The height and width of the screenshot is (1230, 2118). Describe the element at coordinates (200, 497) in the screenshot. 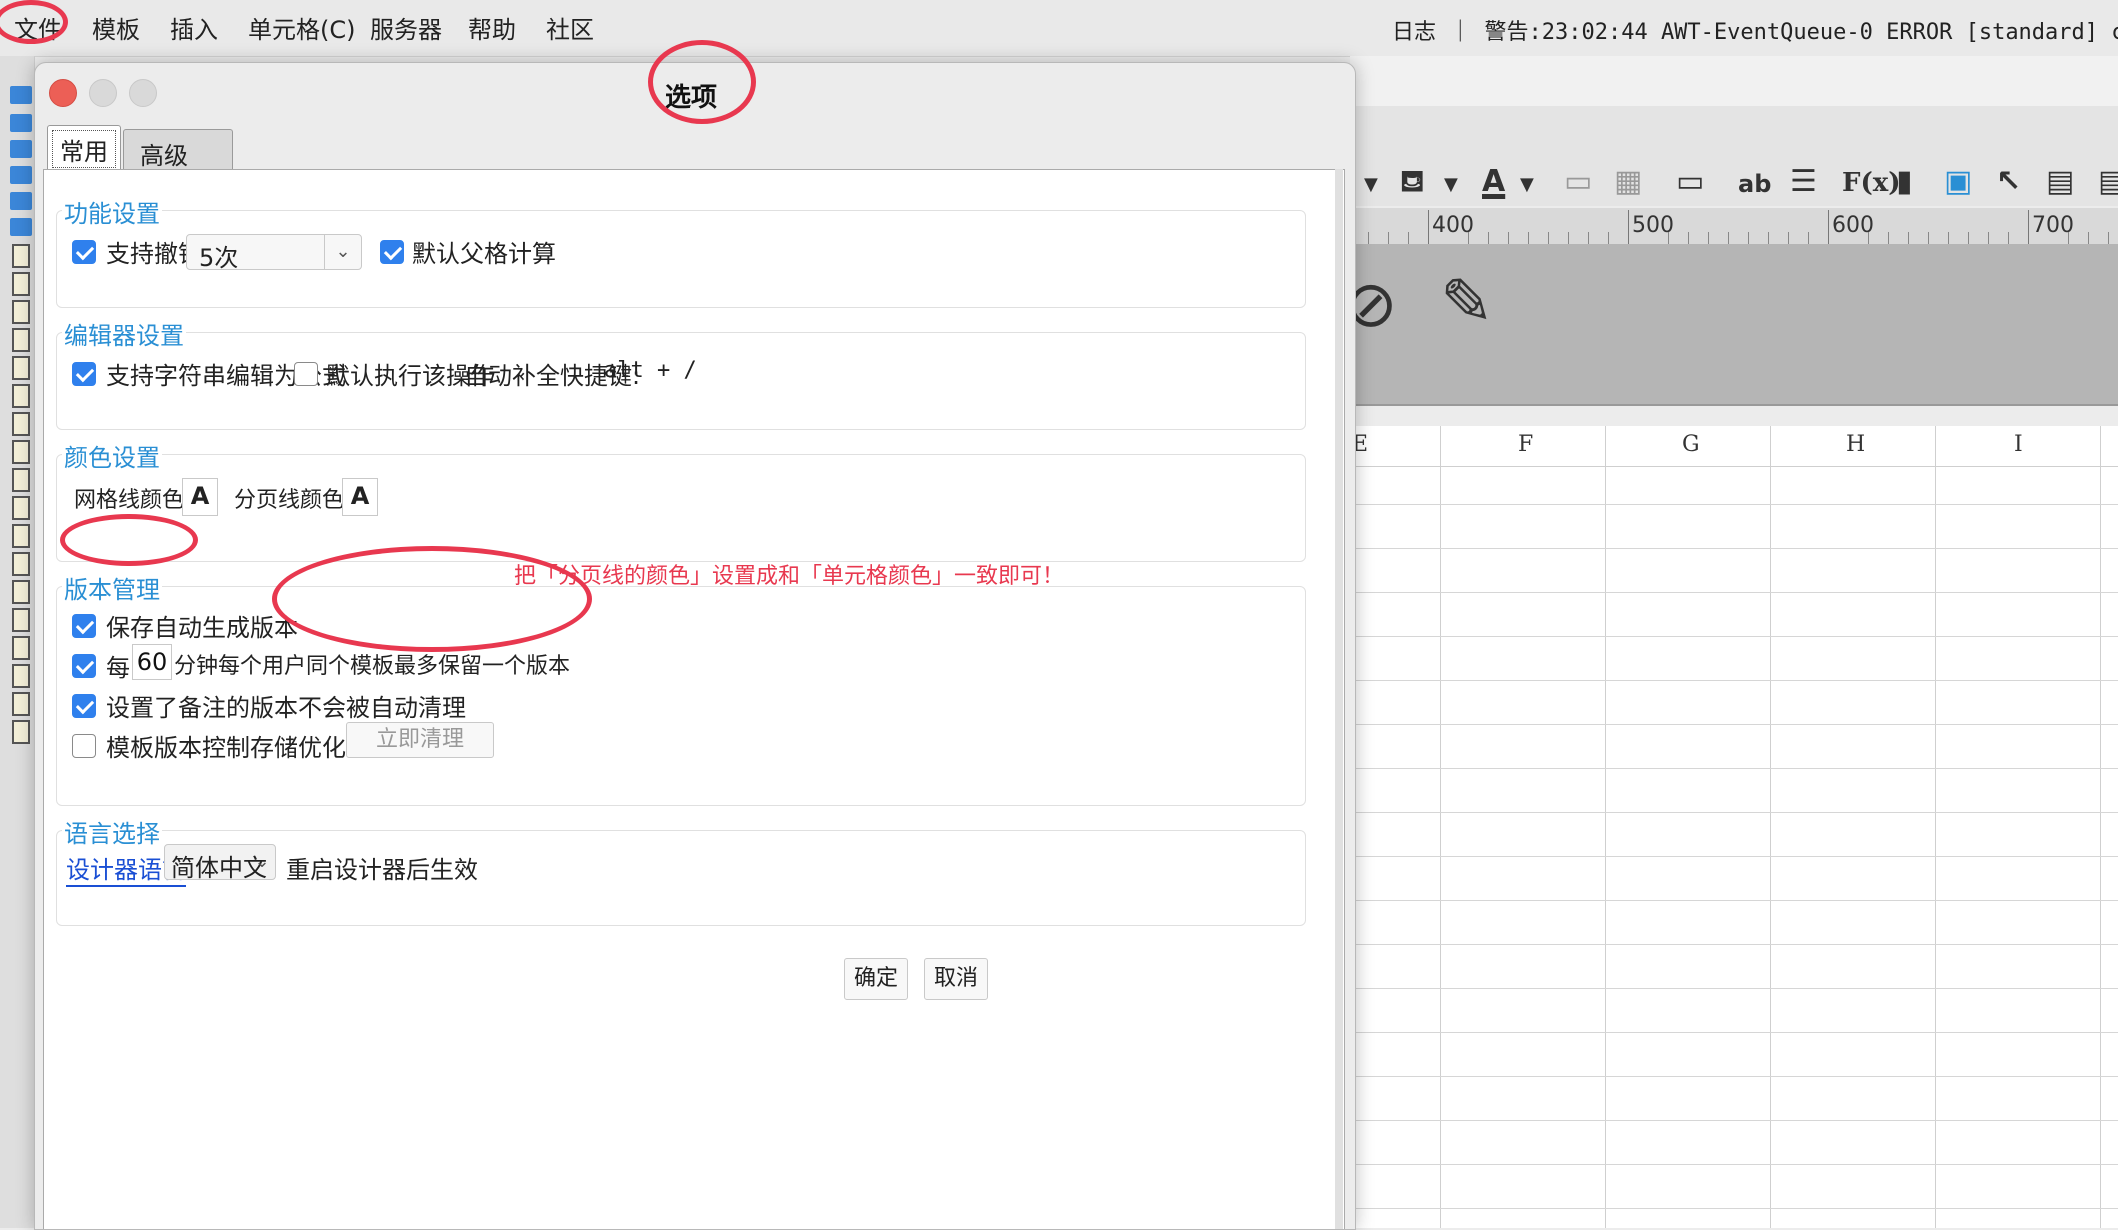

I see `grid-line-color-button: A` at that location.